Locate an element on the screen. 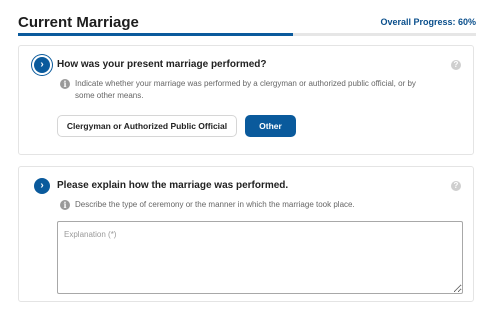  overall-progress-label: Overall Progress: 60% is located at coordinates (428, 22).